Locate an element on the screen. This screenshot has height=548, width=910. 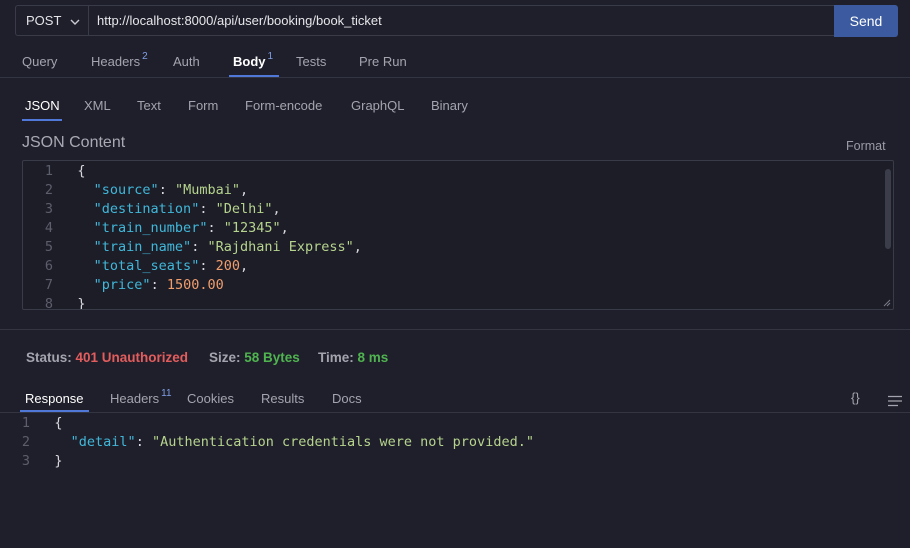
tab-auth: Auth is located at coordinates (186, 61).